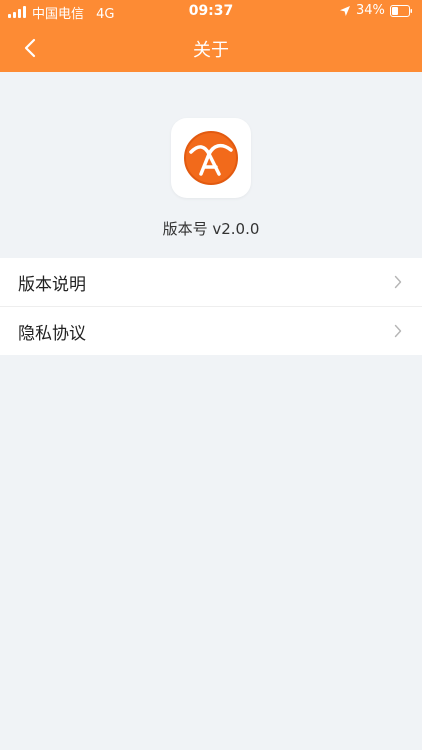 This screenshot has height=750, width=422. I want to click on app-logo-icon, so click(211, 158).